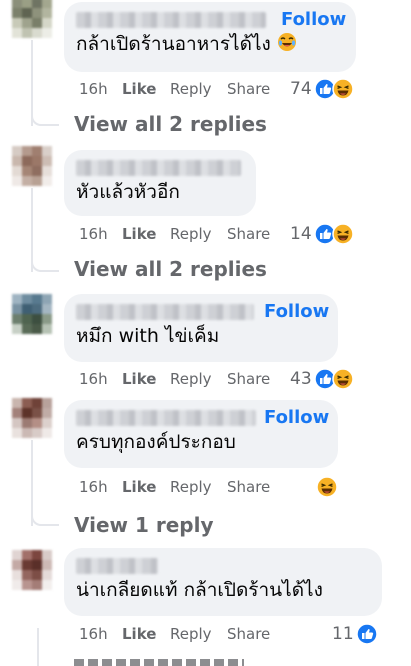 The width and height of the screenshot is (411, 666). Describe the element at coordinates (38, 647) in the screenshot. I see `thread-line` at that location.